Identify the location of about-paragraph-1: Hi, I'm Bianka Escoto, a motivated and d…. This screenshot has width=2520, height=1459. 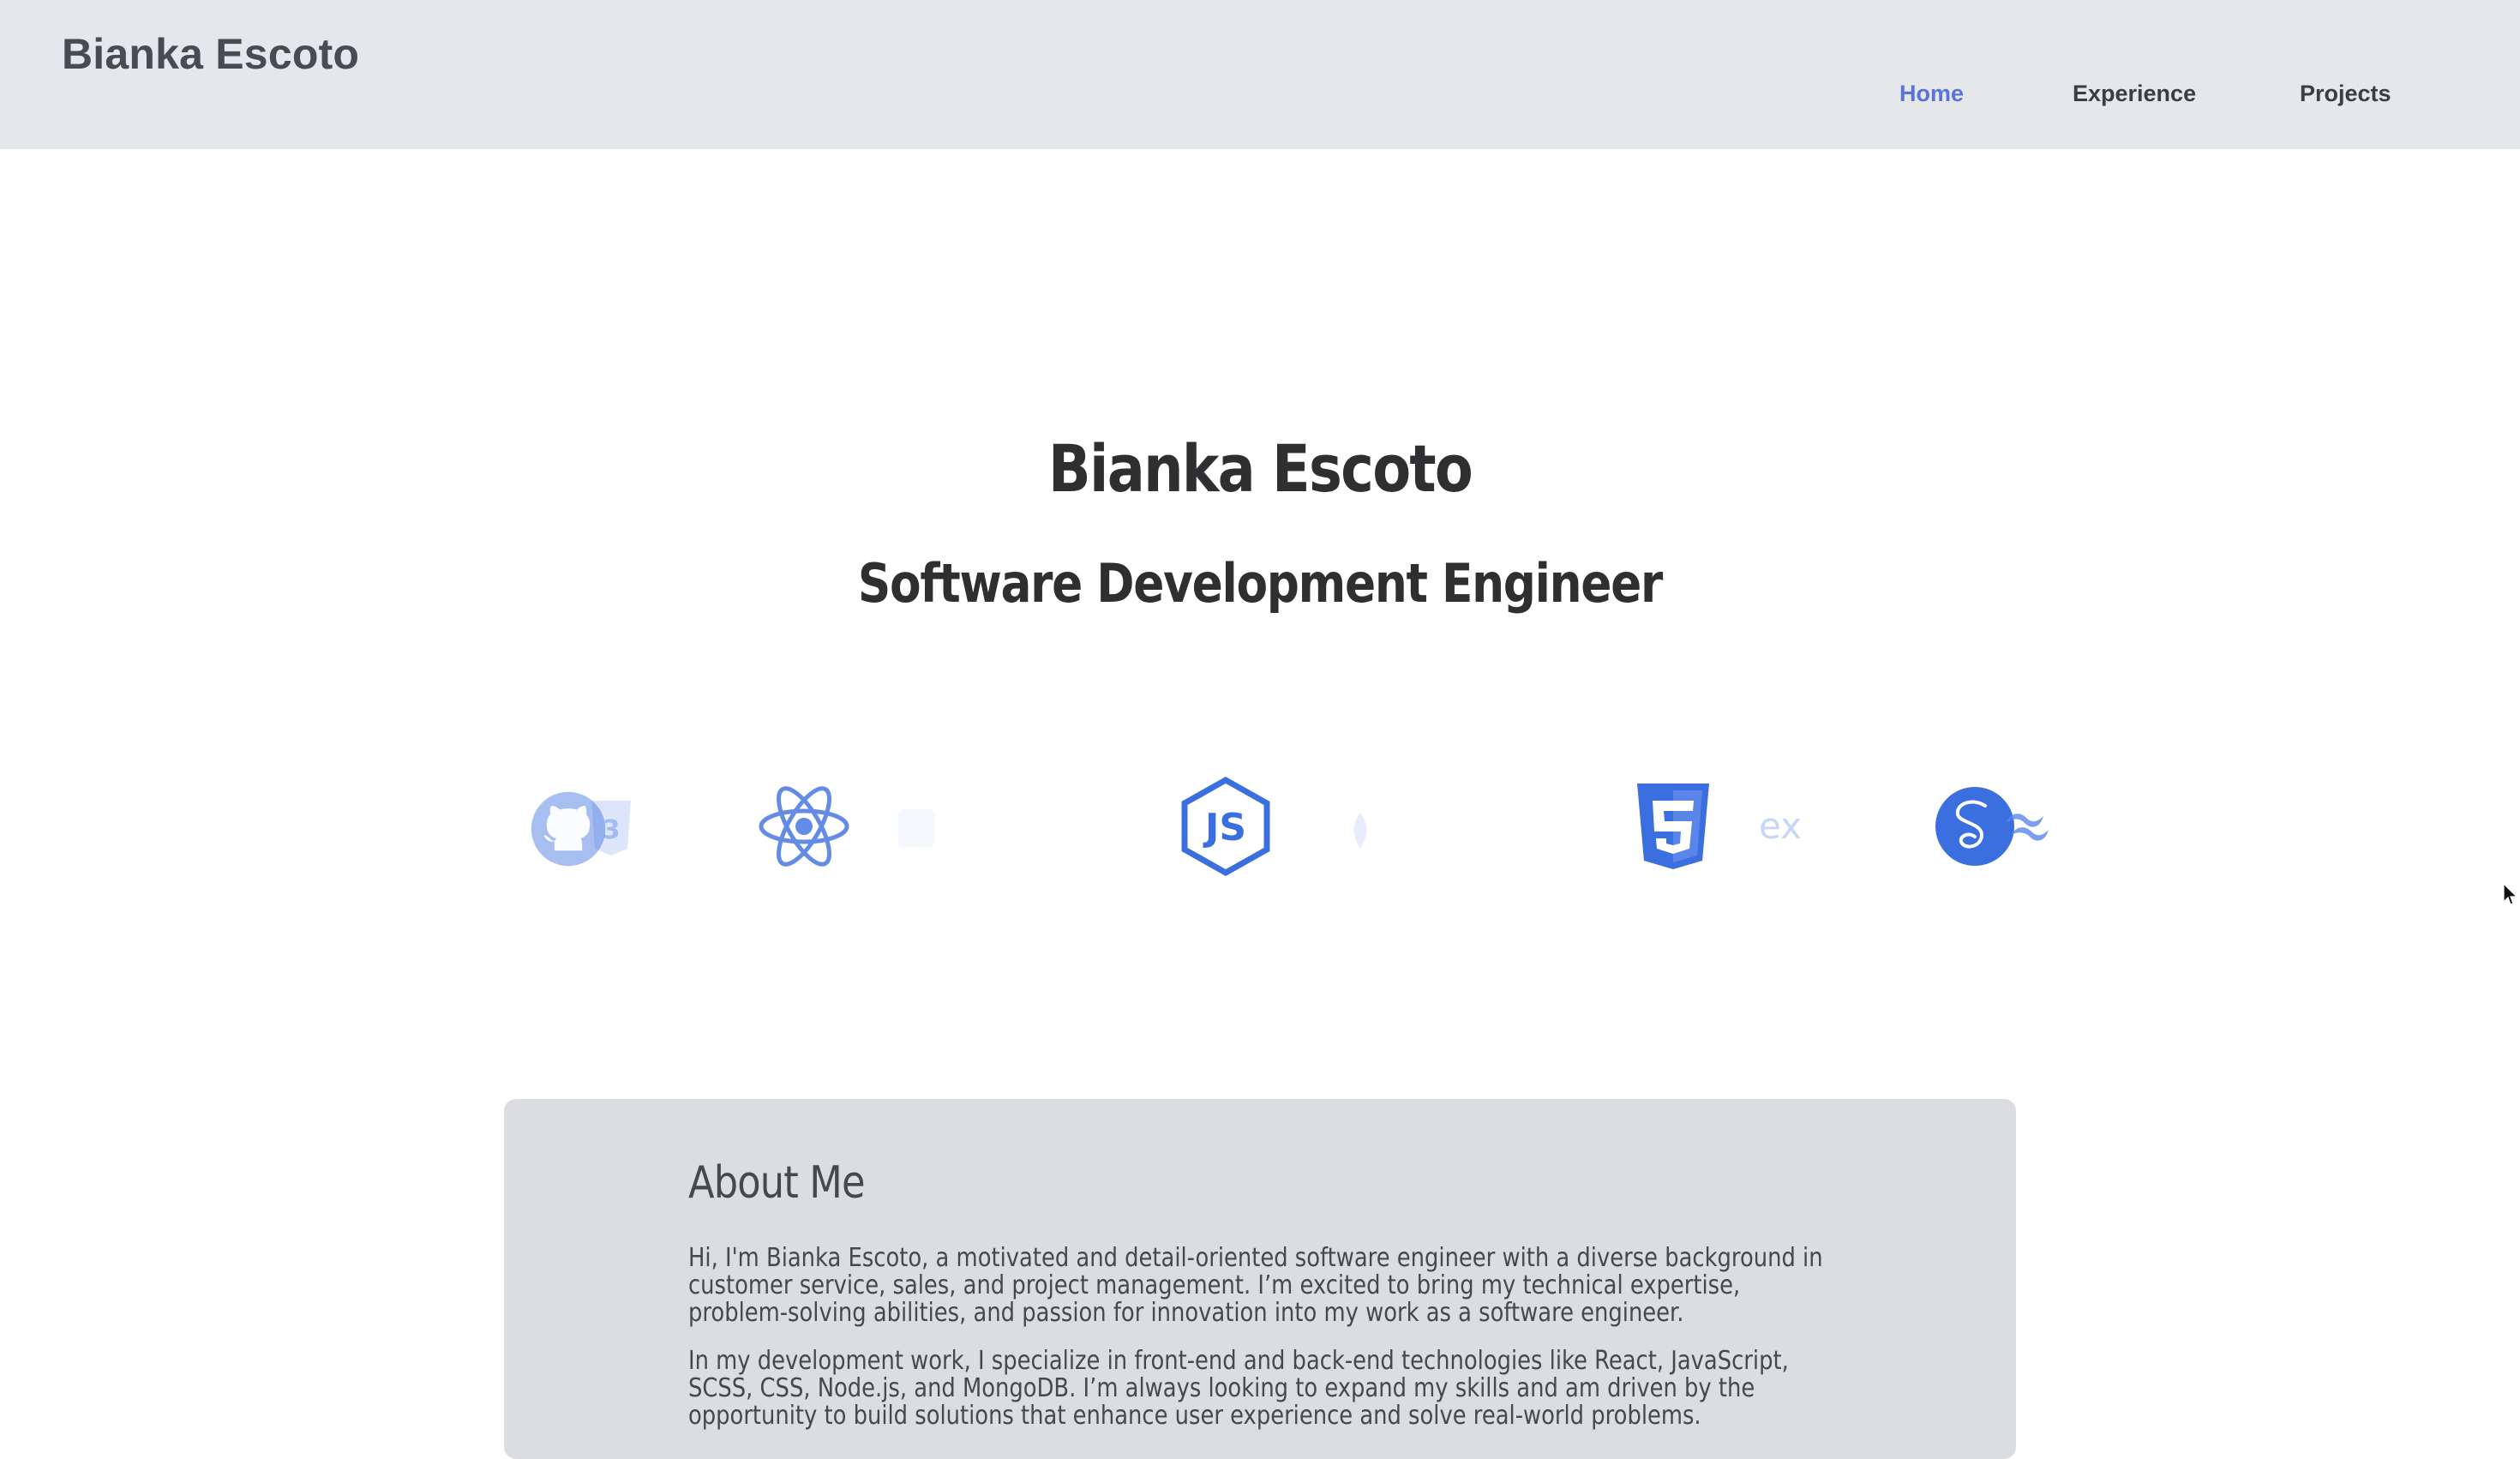
(1255, 1285).